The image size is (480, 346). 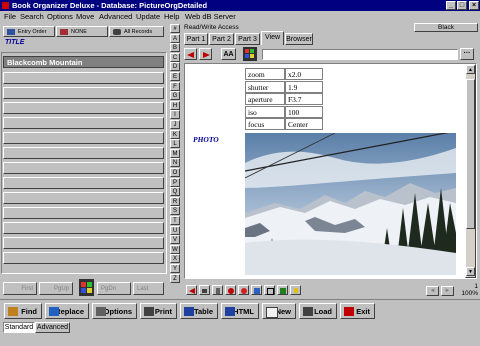 What do you see at coordinates (199, 311) in the screenshot?
I see `table-button: Table` at bounding box center [199, 311].